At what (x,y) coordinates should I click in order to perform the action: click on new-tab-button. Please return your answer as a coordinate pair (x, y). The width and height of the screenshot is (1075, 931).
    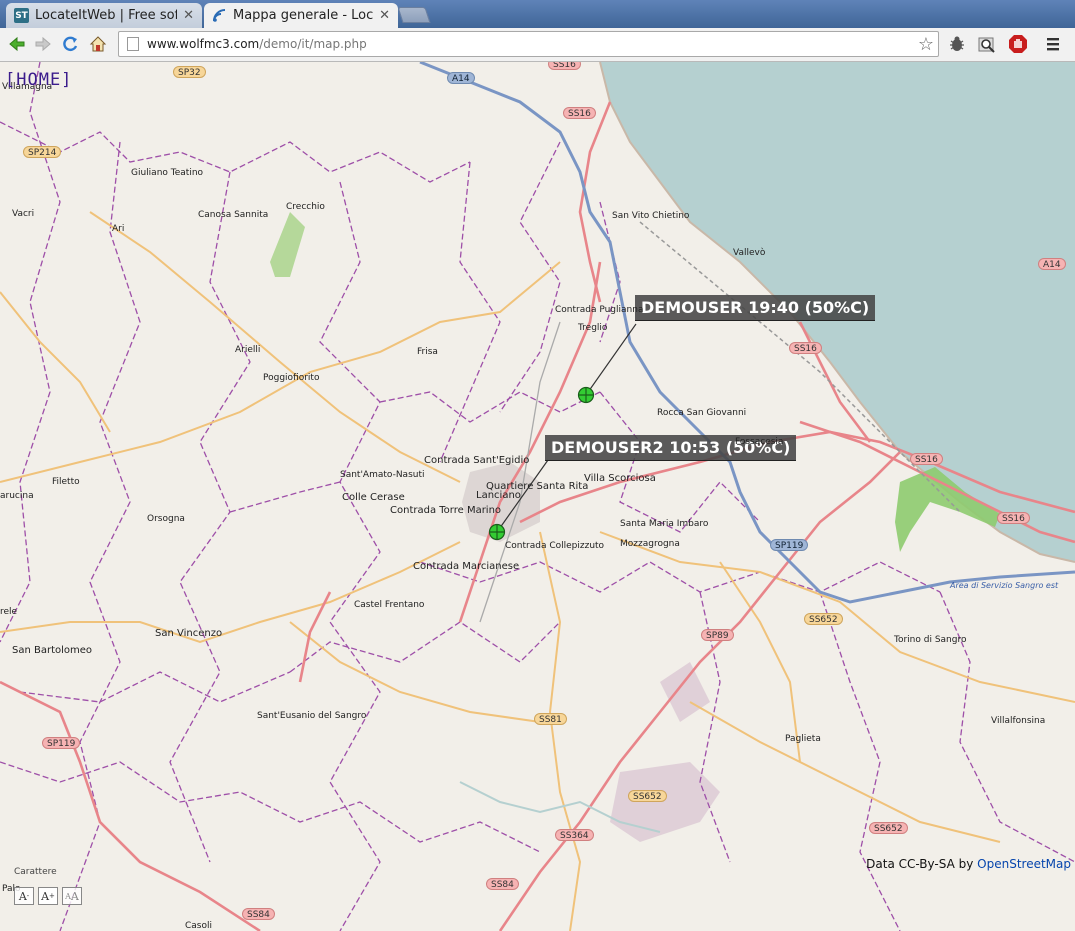
    Looking at the image, I should click on (414, 15).